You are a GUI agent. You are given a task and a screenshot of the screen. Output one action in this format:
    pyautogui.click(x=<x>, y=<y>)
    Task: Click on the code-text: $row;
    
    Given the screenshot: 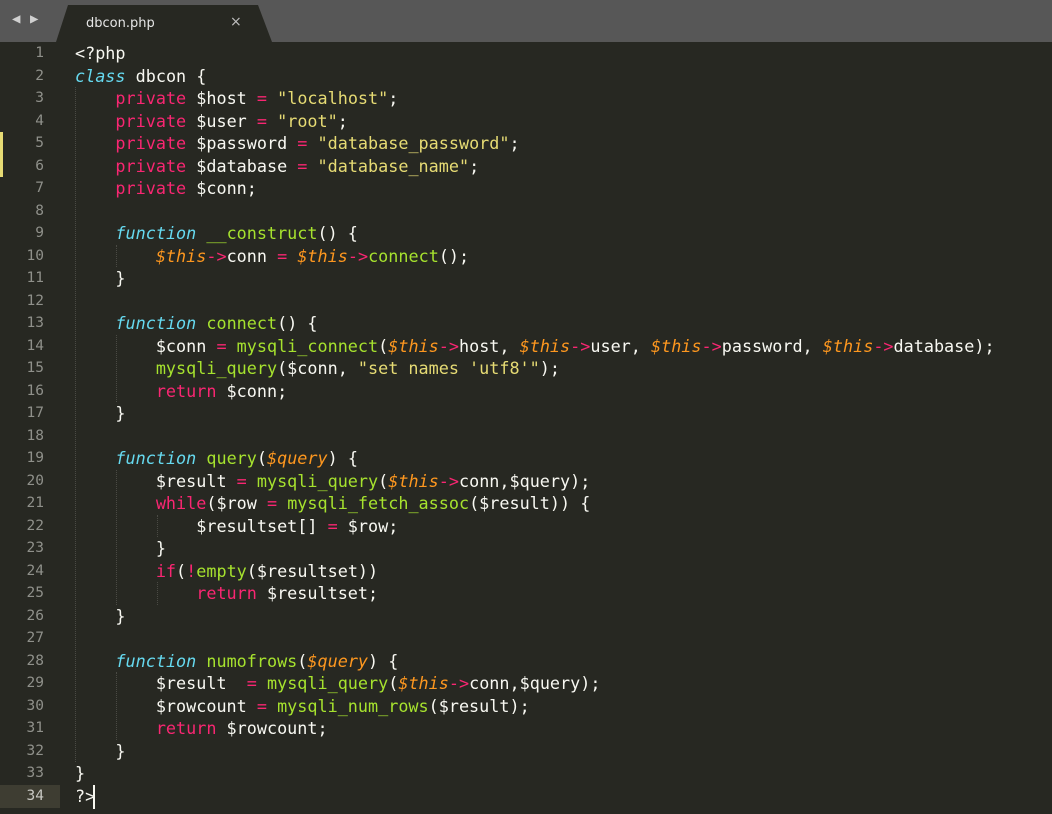 What is the action you would take?
    pyautogui.click(x=368, y=525)
    